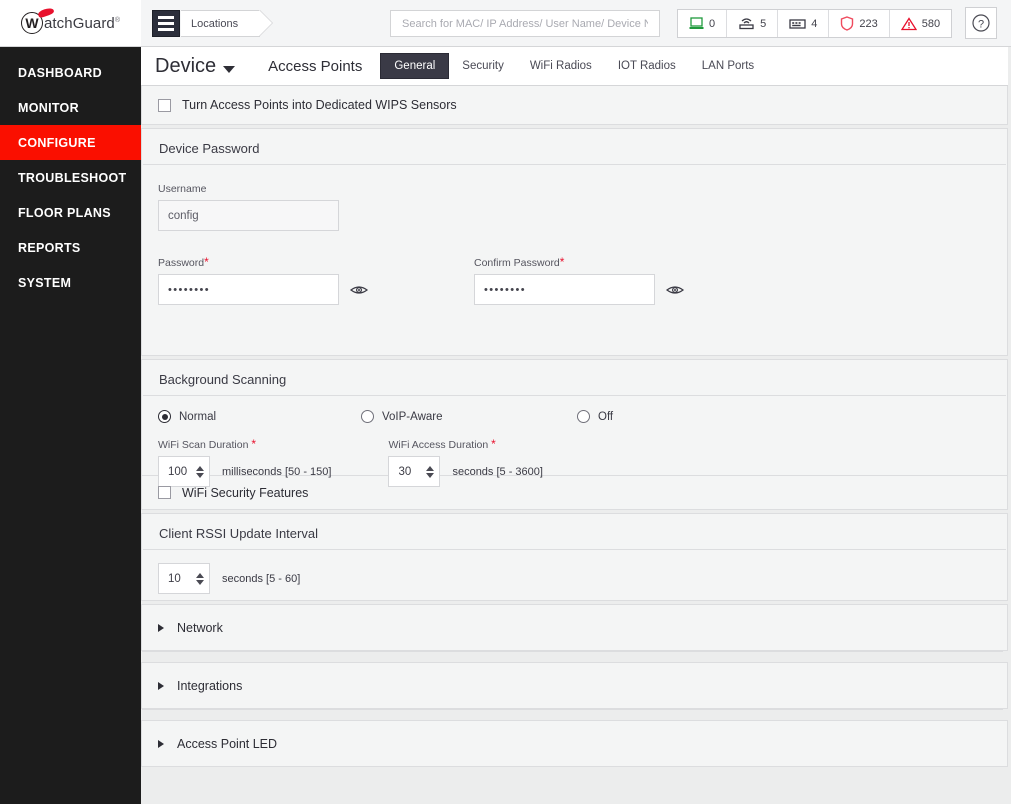  I want to click on sidebar-item-label: MONITOR, so click(48, 107).